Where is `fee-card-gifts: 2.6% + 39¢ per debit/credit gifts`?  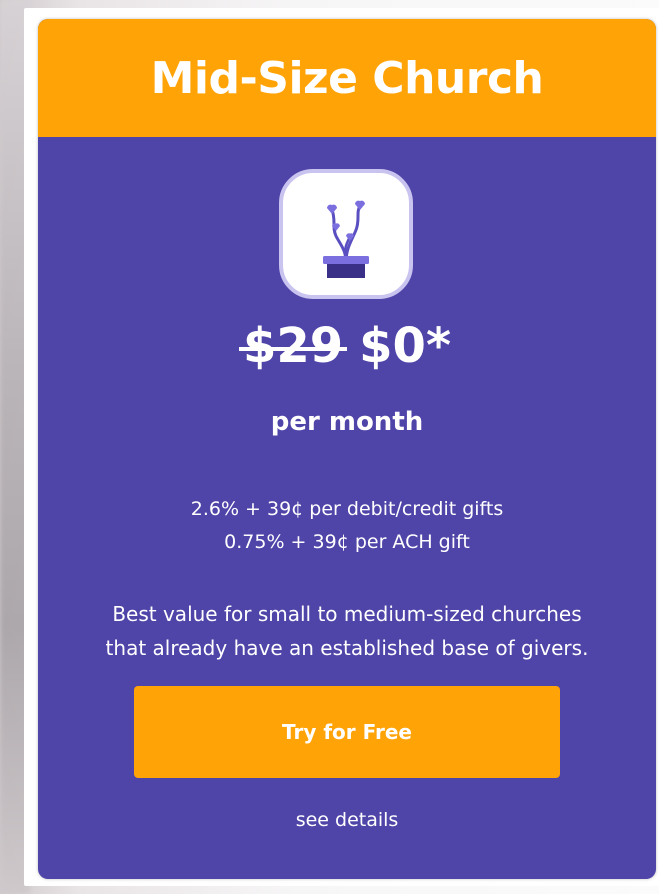 fee-card-gifts: 2.6% + 39¢ per debit/credit gifts is located at coordinates (347, 509).